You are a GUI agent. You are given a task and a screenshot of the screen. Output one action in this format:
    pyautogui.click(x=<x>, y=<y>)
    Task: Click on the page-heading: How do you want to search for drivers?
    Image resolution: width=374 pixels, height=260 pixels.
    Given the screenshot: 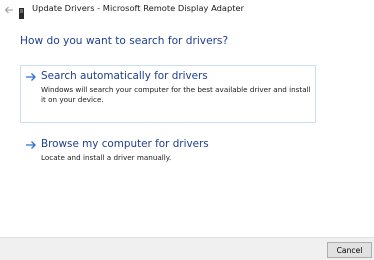 What is the action you would take?
    pyautogui.click(x=124, y=41)
    